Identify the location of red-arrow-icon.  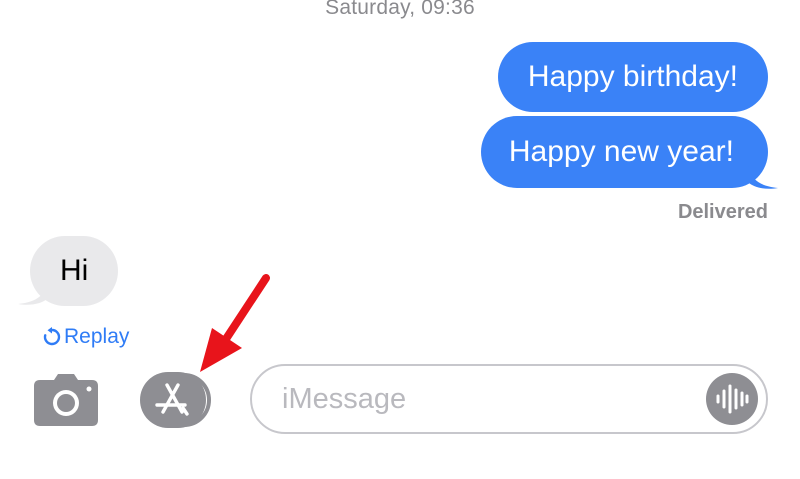
(235, 323).